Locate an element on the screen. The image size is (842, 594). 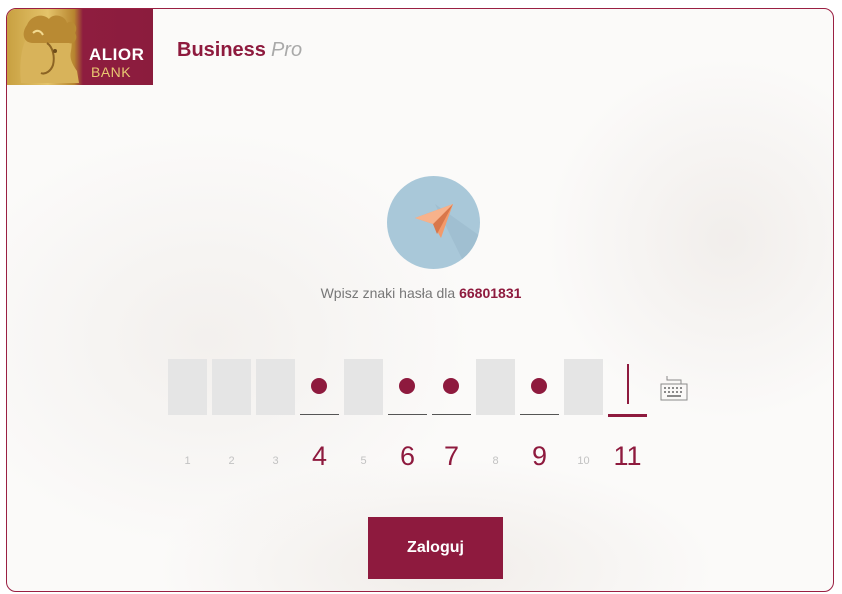
logo-text-alior: ALIOR is located at coordinates (117, 54).